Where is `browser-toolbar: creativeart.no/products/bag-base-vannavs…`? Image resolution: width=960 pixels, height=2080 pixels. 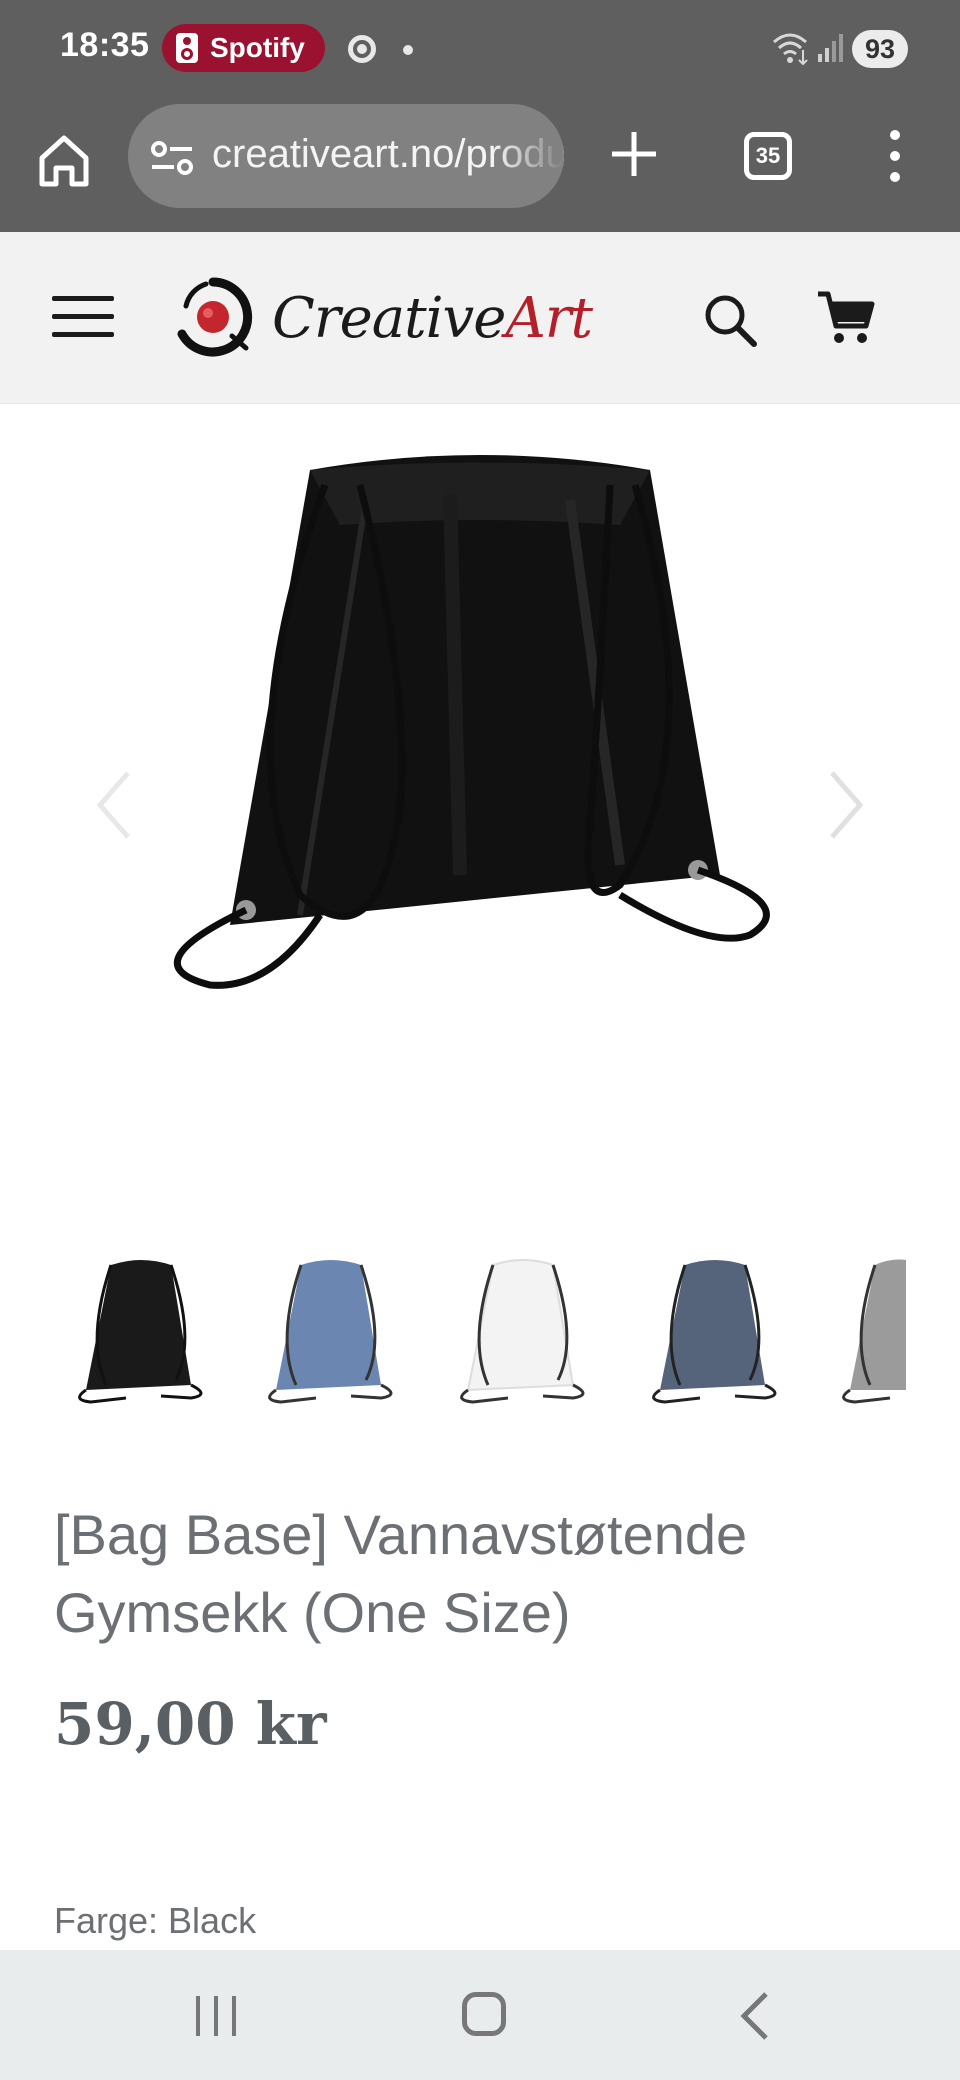 browser-toolbar: creativeart.no/products/bag-base-vannavs… is located at coordinates (480, 164).